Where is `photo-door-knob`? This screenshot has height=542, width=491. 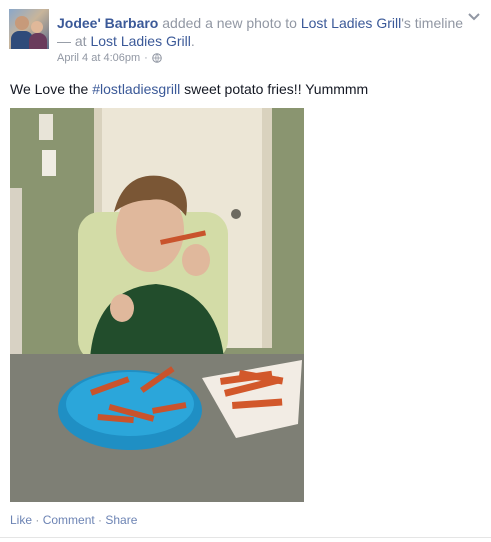 photo-door-knob is located at coordinates (236, 214).